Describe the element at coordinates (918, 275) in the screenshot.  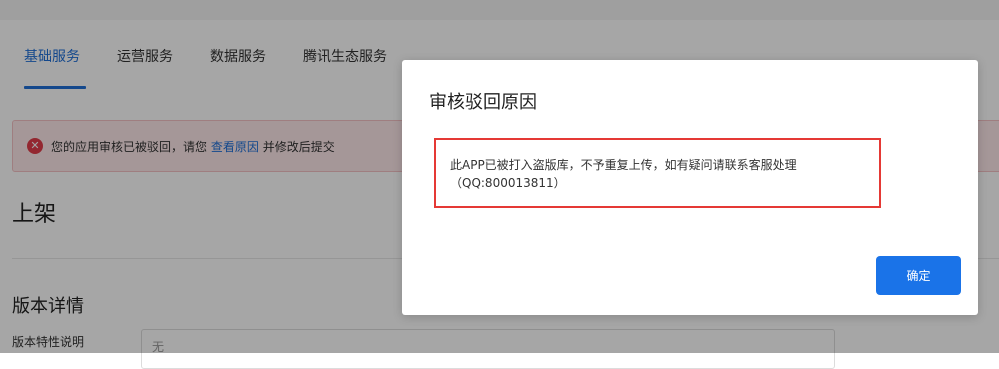
I see `confirm-button: 确定` at that location.